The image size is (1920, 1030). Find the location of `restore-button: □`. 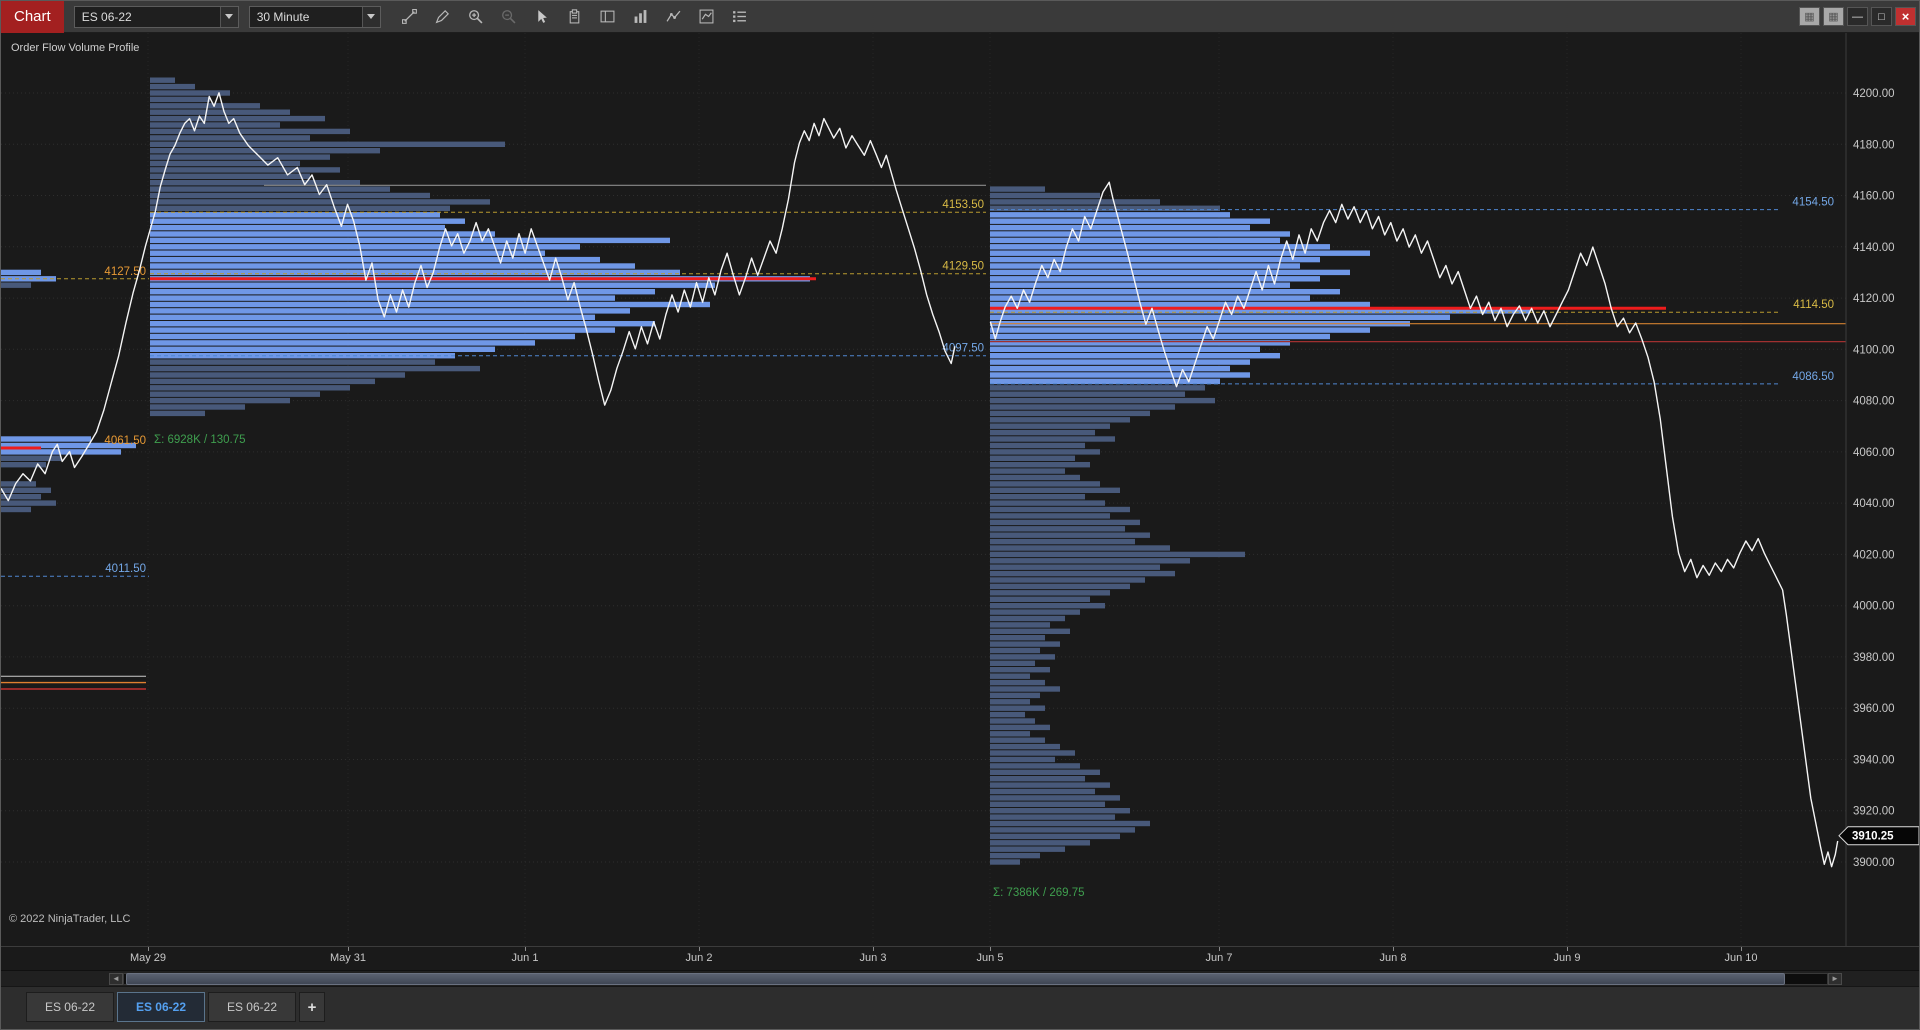

restore-button: □ is located at coordinates (1881, 16).